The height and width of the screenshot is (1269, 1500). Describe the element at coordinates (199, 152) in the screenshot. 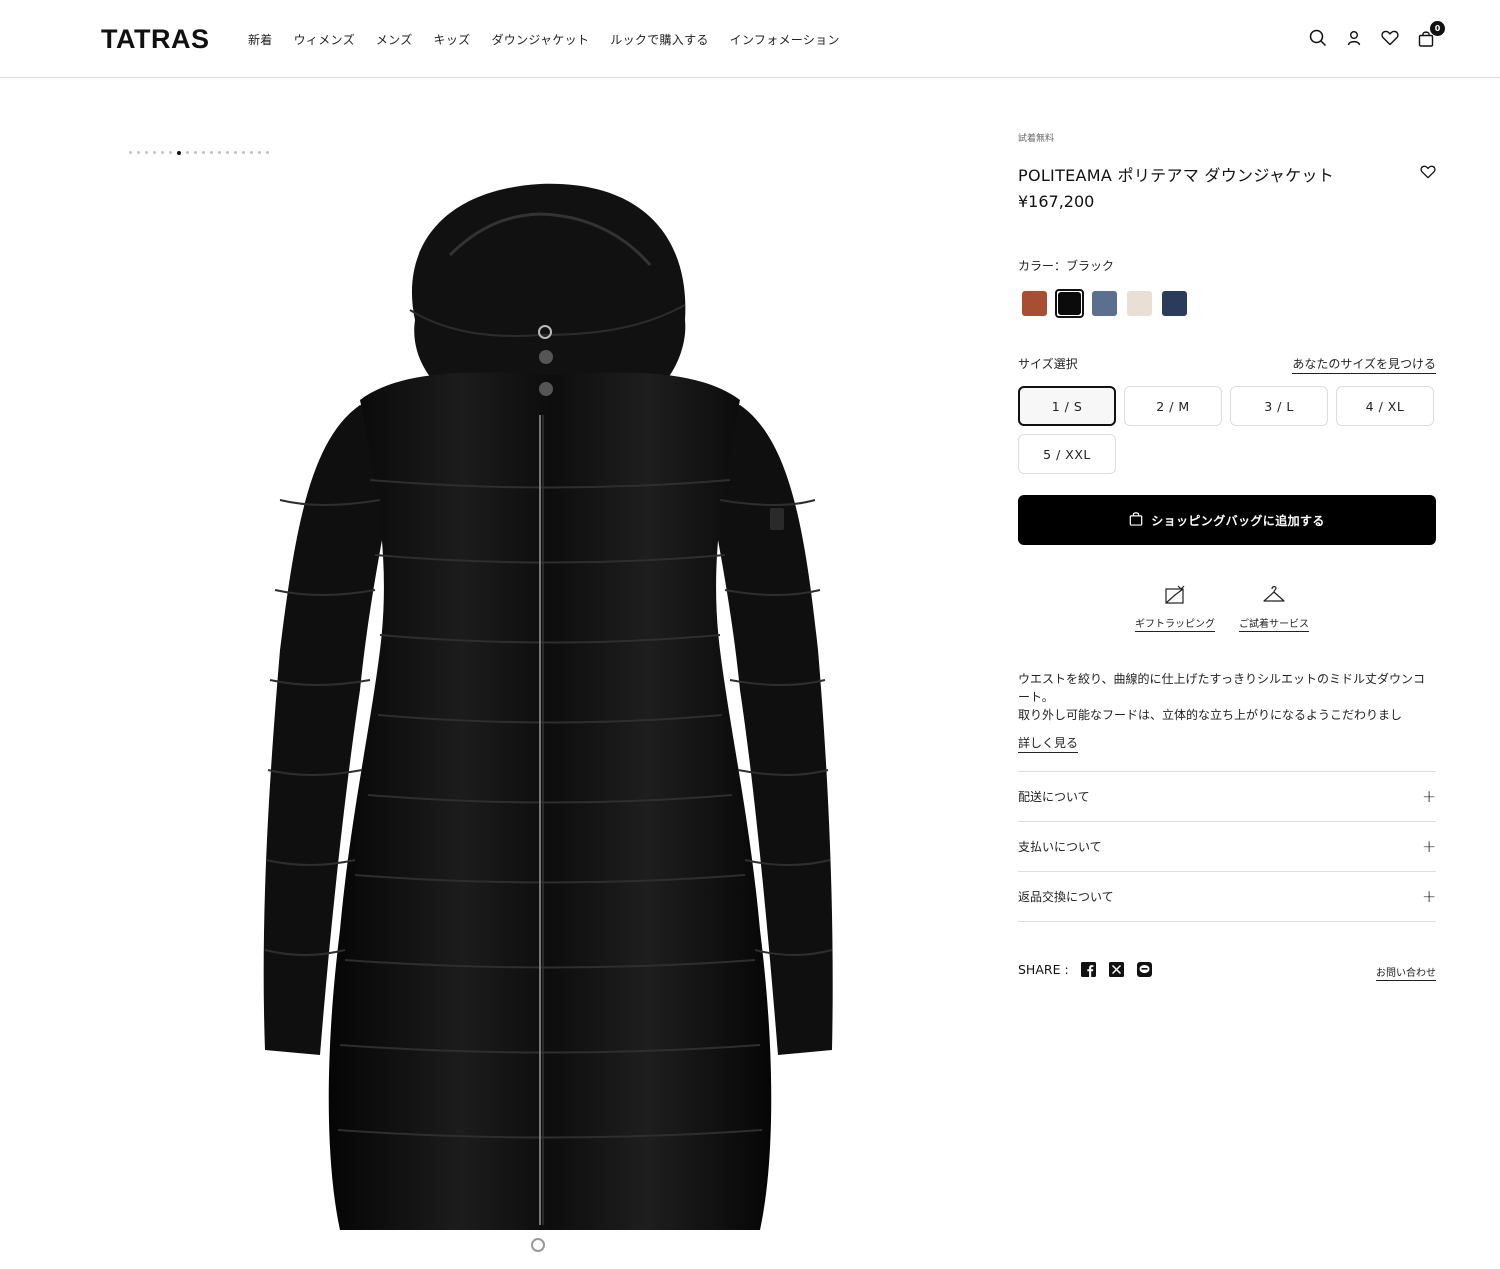

I see `gallery-pagination` at that location.